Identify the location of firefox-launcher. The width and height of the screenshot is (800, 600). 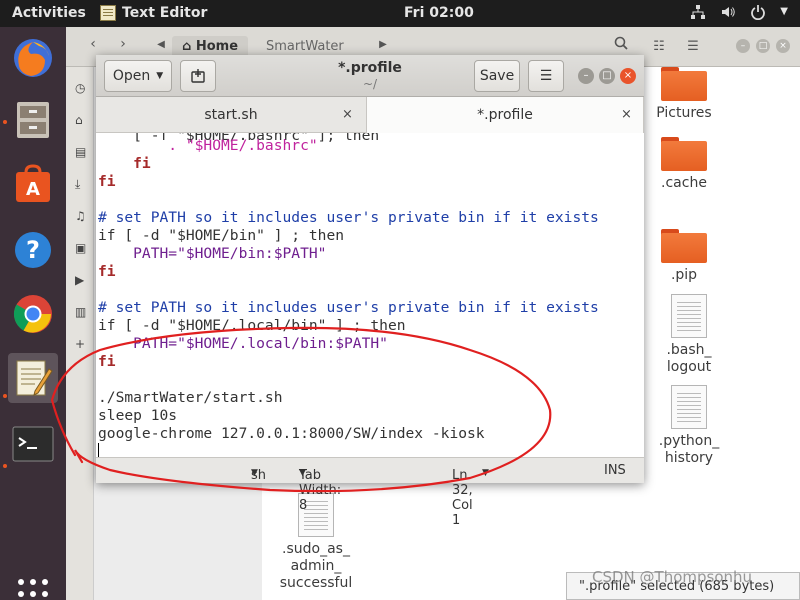
(33, 58).